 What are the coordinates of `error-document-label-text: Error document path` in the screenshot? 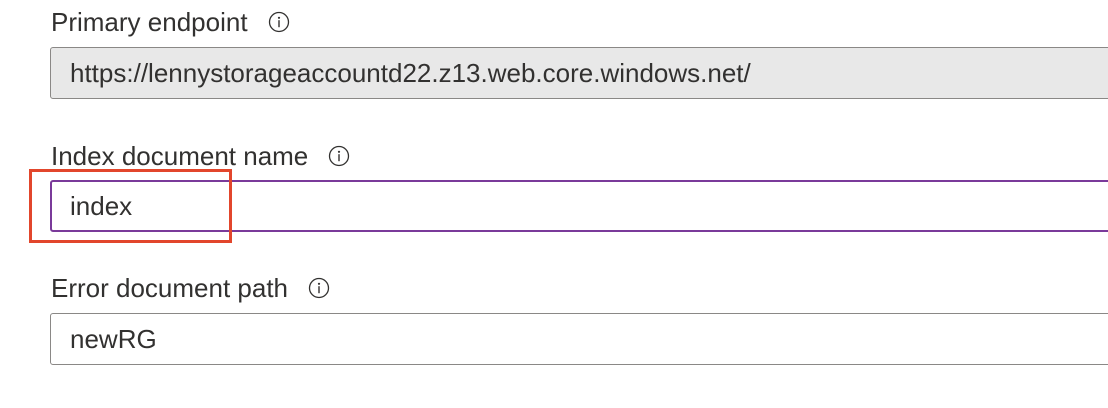 It's located at (170, 288).